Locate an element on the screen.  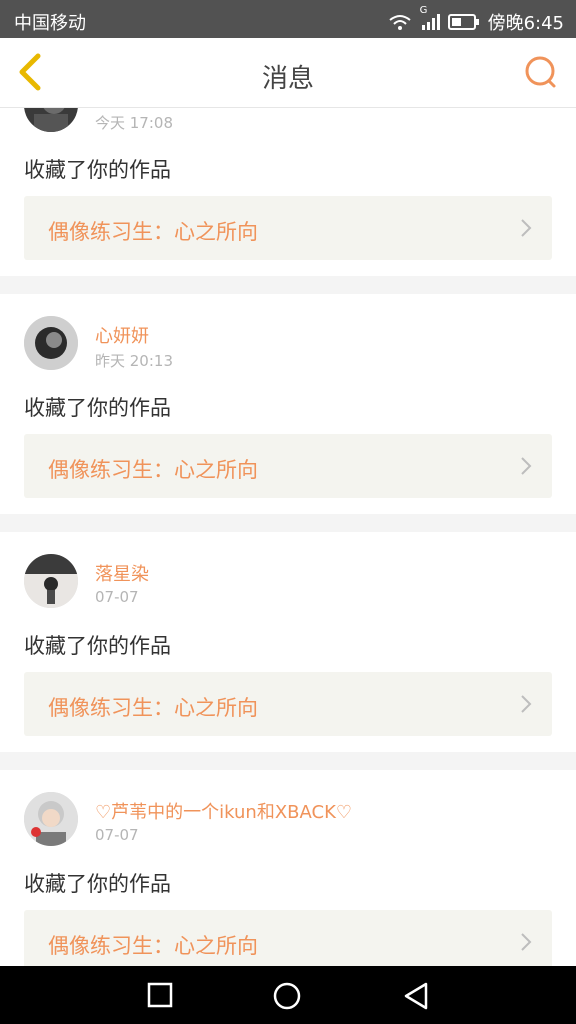
network-type-label: G is located at coordinates (423, 10).